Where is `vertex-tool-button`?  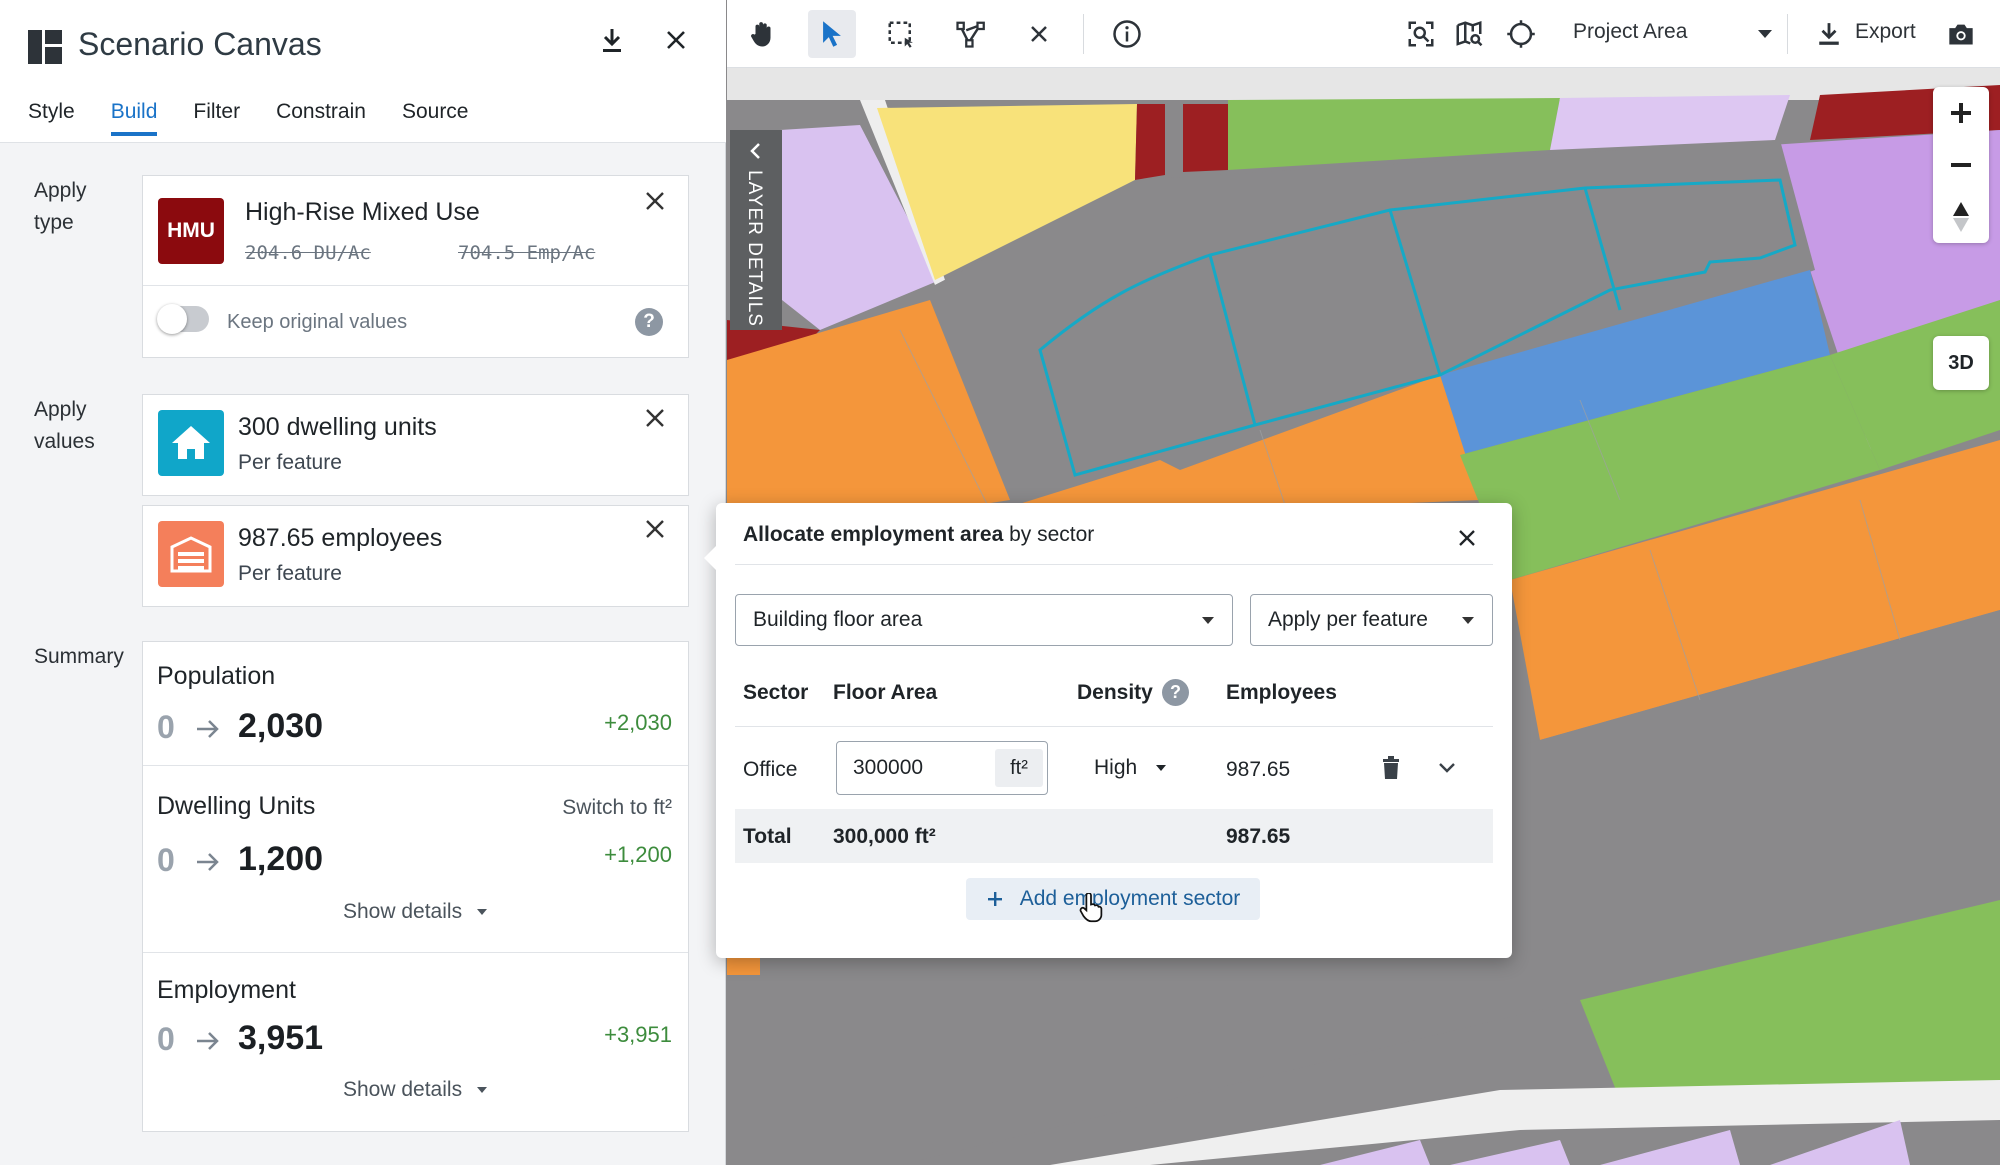 vertex-tool-button is located at coordinates (970, 34).